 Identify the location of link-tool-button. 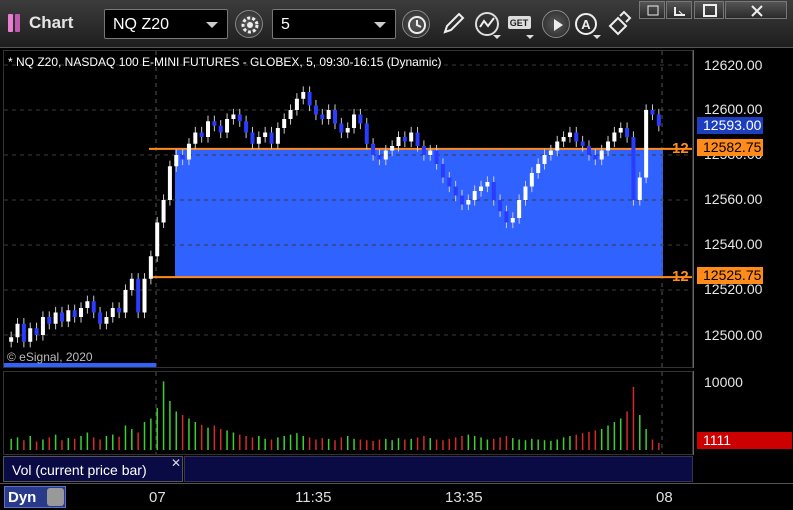
(619, 24).